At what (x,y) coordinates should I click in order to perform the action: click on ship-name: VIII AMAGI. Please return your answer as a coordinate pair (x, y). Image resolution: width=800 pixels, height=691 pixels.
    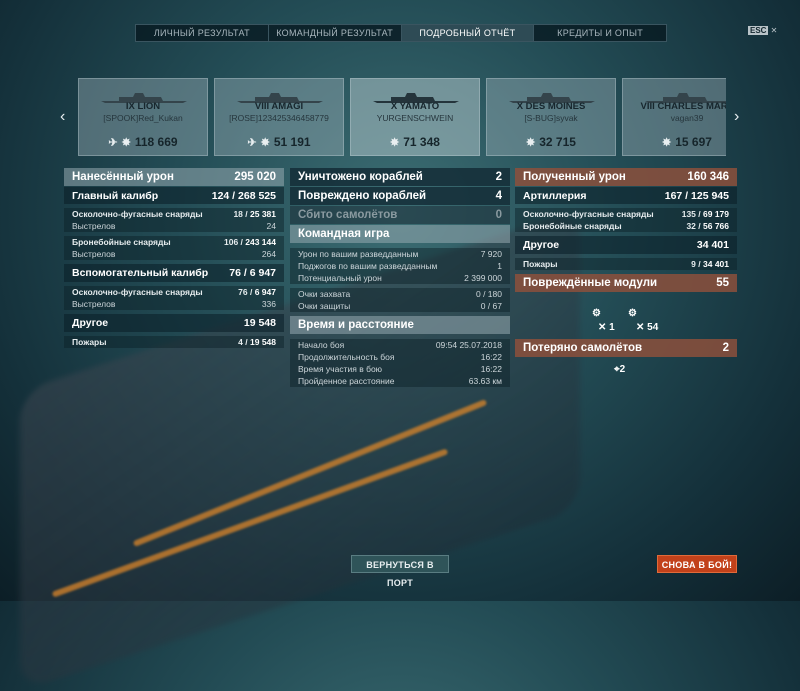
    Looking at the image, I should click on (279, 106).